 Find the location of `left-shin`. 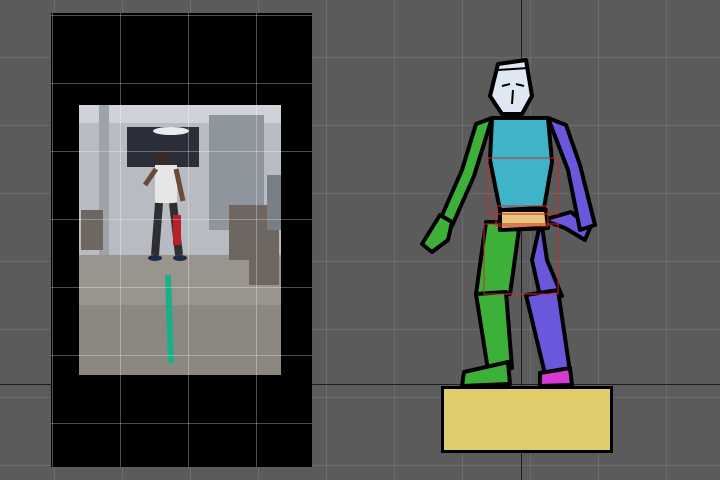

left-shin is located at coordinates (494, 331).